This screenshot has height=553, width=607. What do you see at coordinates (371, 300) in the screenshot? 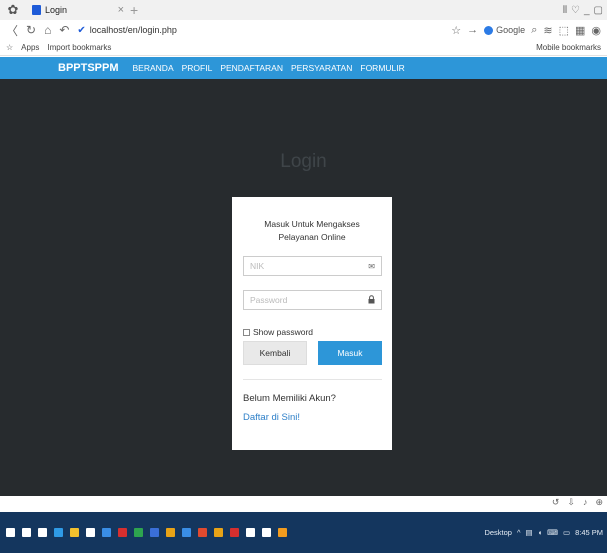
I see `lock-icon` at bounding box center [371, 300].